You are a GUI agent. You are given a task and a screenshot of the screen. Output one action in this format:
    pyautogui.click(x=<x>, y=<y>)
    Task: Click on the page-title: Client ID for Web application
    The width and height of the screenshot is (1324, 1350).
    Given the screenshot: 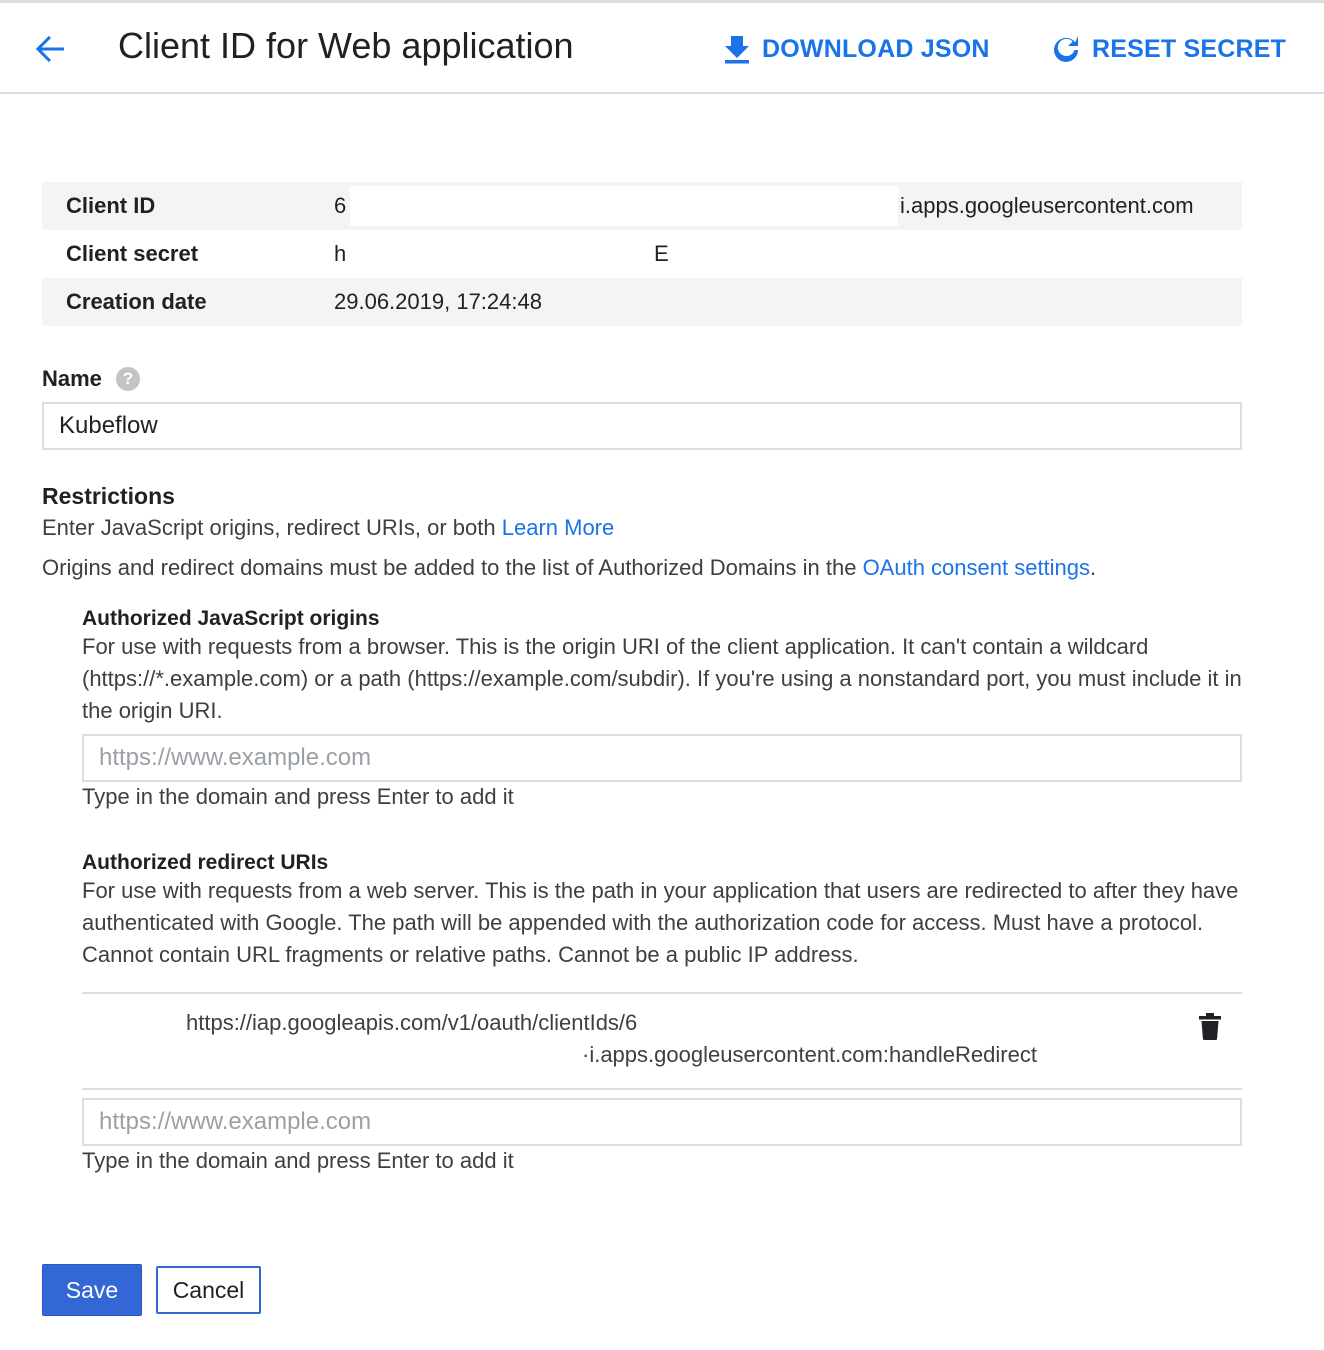 What is the action you would take?
    pyautogui.click(x=346, y=45)
    